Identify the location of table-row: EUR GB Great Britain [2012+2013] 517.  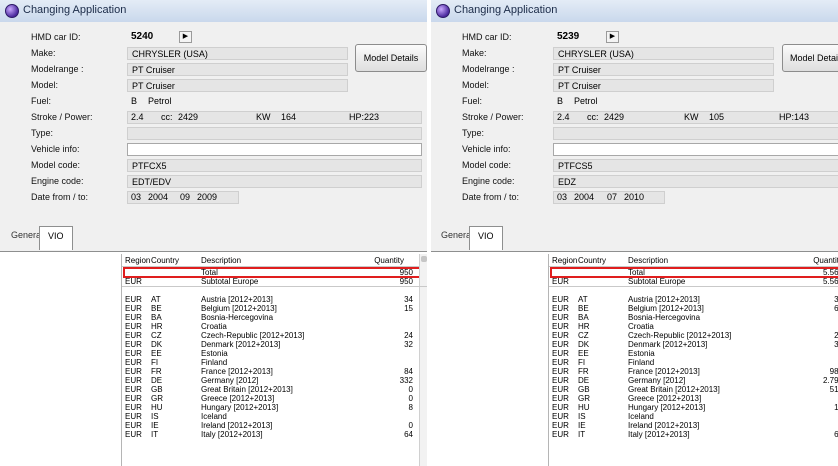
(693, 389).